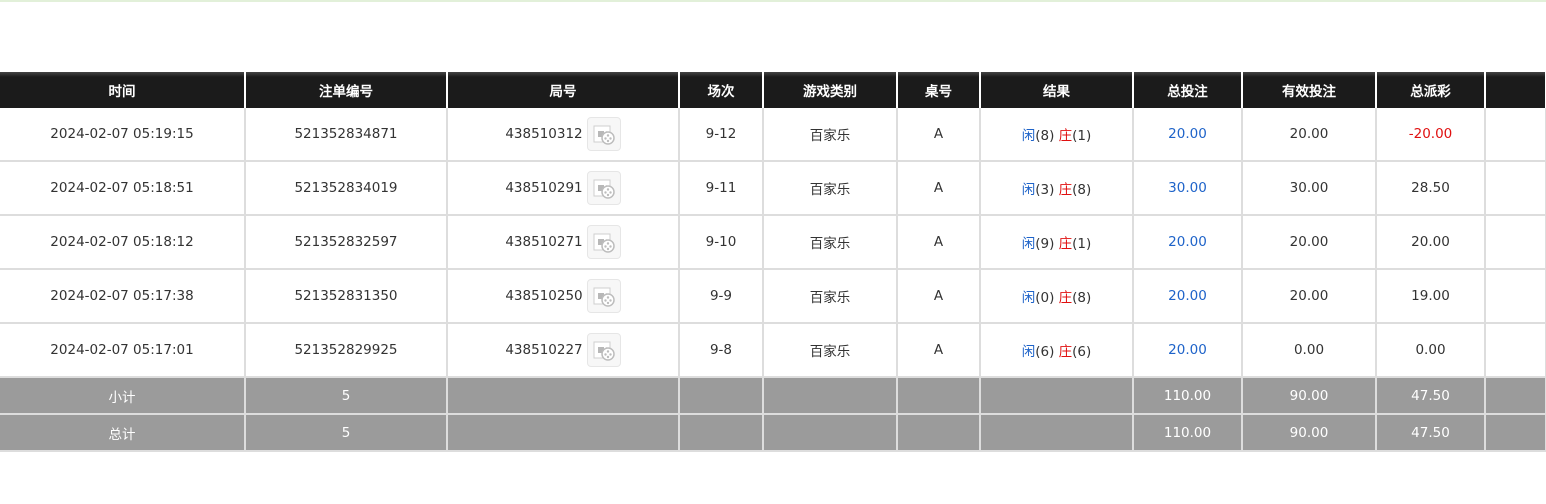 The height and width of the screenshot is (504, 1546). What do you see at coordinates (1309, 90) in the screenshot?
I see `header-valid-bet: 有效投注` at bounding box center [1309, 90].